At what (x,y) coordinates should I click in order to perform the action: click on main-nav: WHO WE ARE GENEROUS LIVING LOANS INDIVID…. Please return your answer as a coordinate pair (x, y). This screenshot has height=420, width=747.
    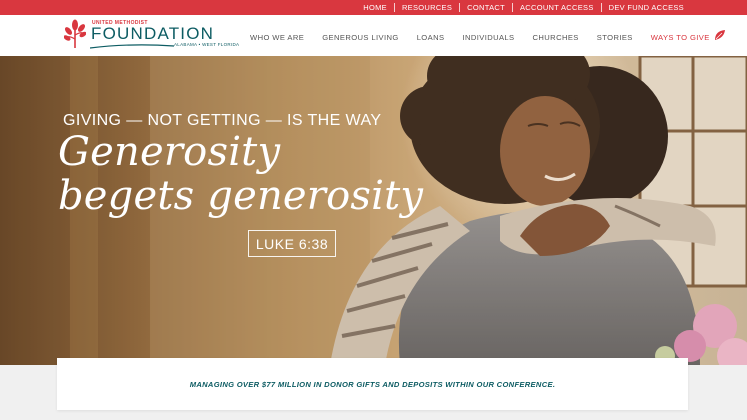
    Looking at the image, I should click on (488, 36).